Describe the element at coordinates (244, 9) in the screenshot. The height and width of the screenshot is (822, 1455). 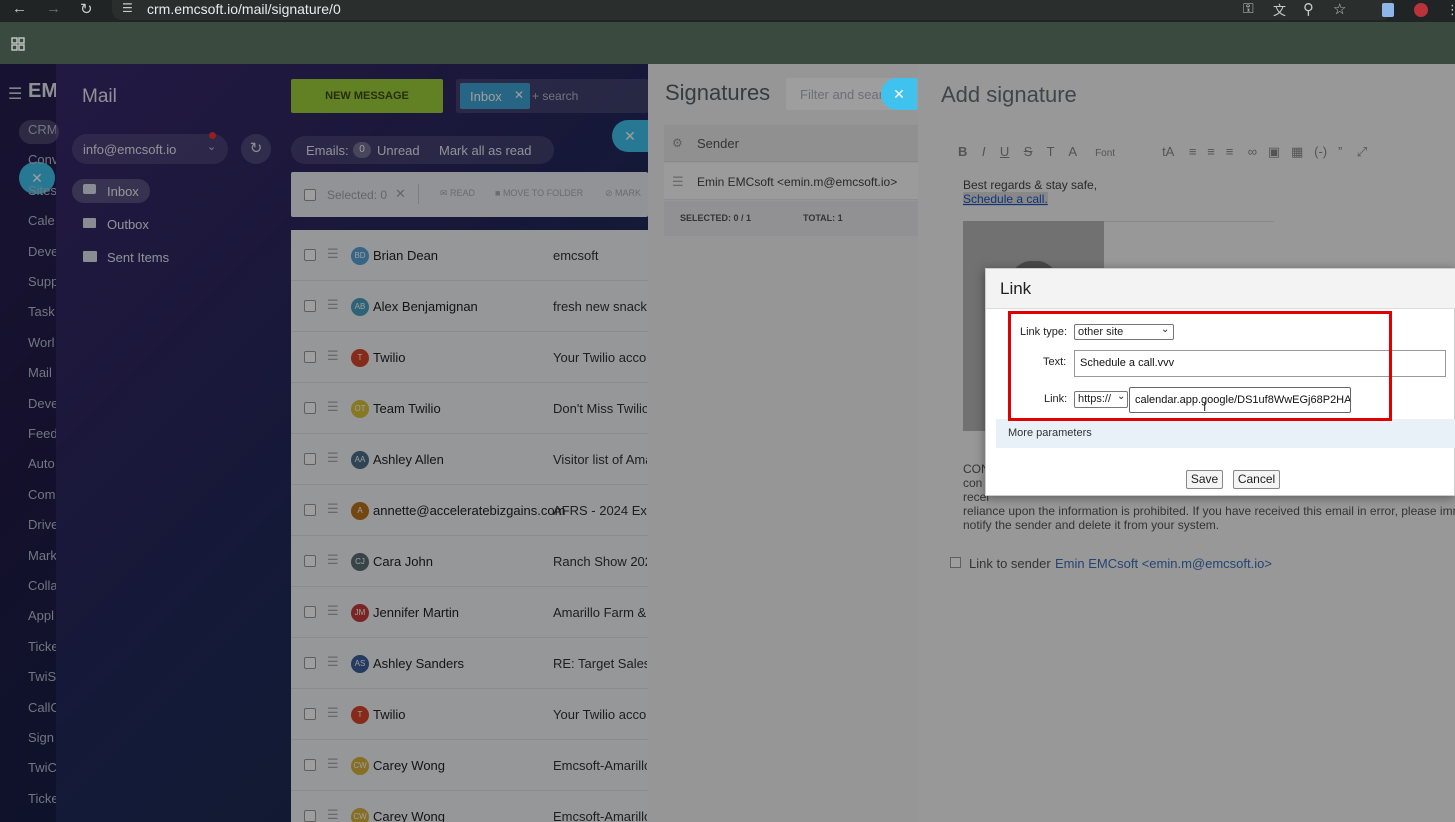
I see `url-text: crm.emcsoft.io/mail/signature/0` at that location.